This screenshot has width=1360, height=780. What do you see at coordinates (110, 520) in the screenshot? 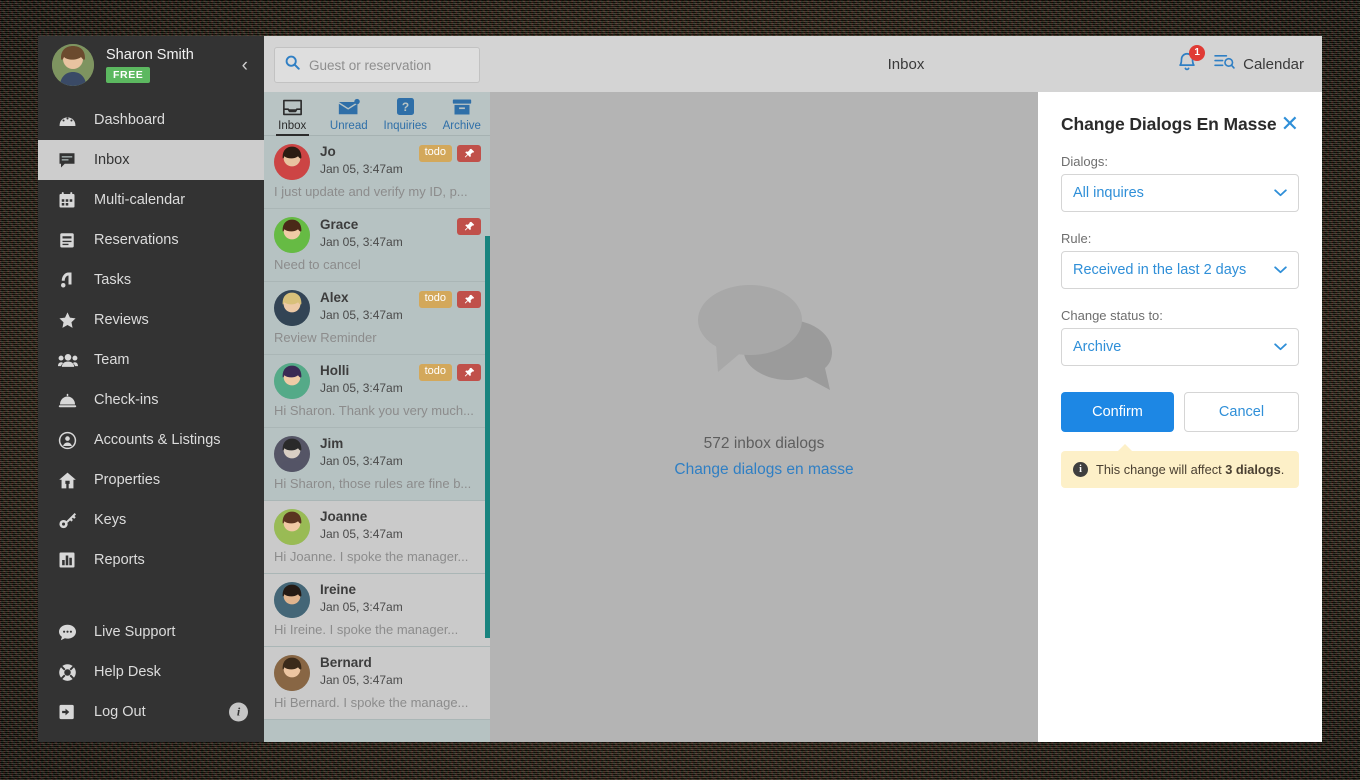
I see `sidebar-item-label: Keys` at bounding box center [110, 520].